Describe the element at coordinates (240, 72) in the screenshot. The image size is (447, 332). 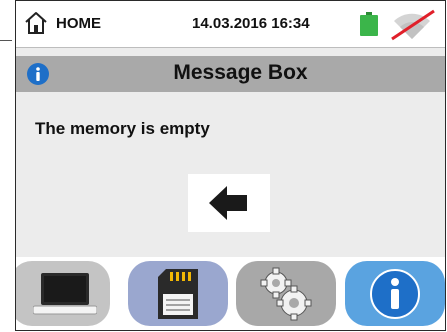
I see `dialog-title: Message Box` at that location.